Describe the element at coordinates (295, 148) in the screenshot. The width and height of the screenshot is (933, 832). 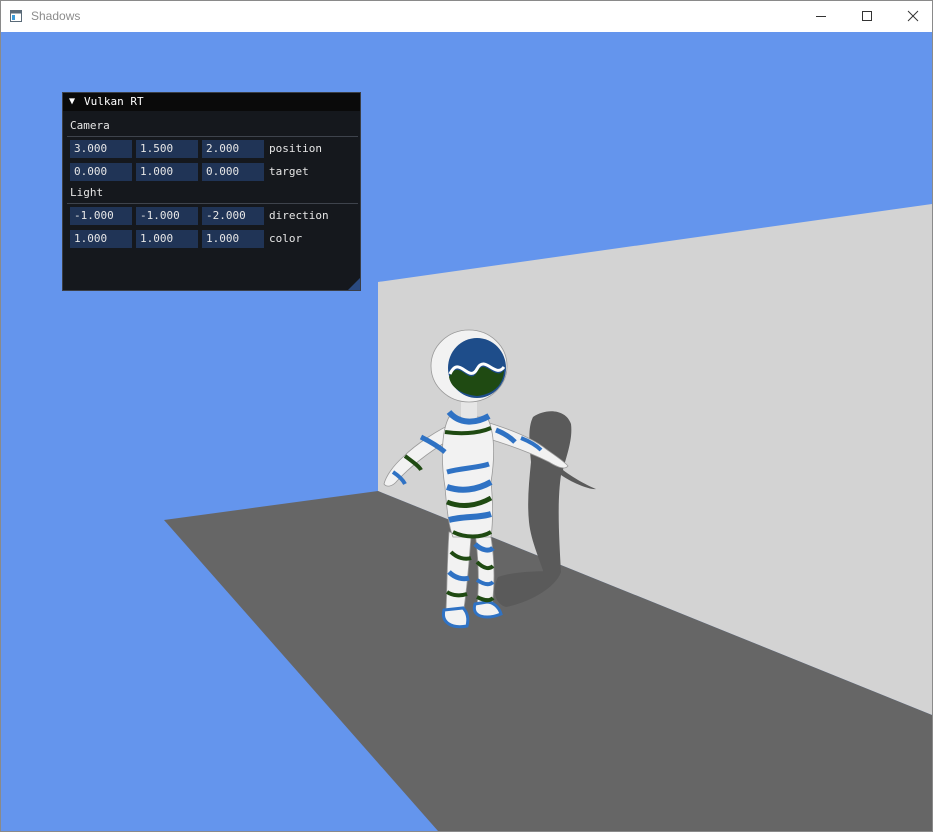
I see `camera-position-label: position` at that location.